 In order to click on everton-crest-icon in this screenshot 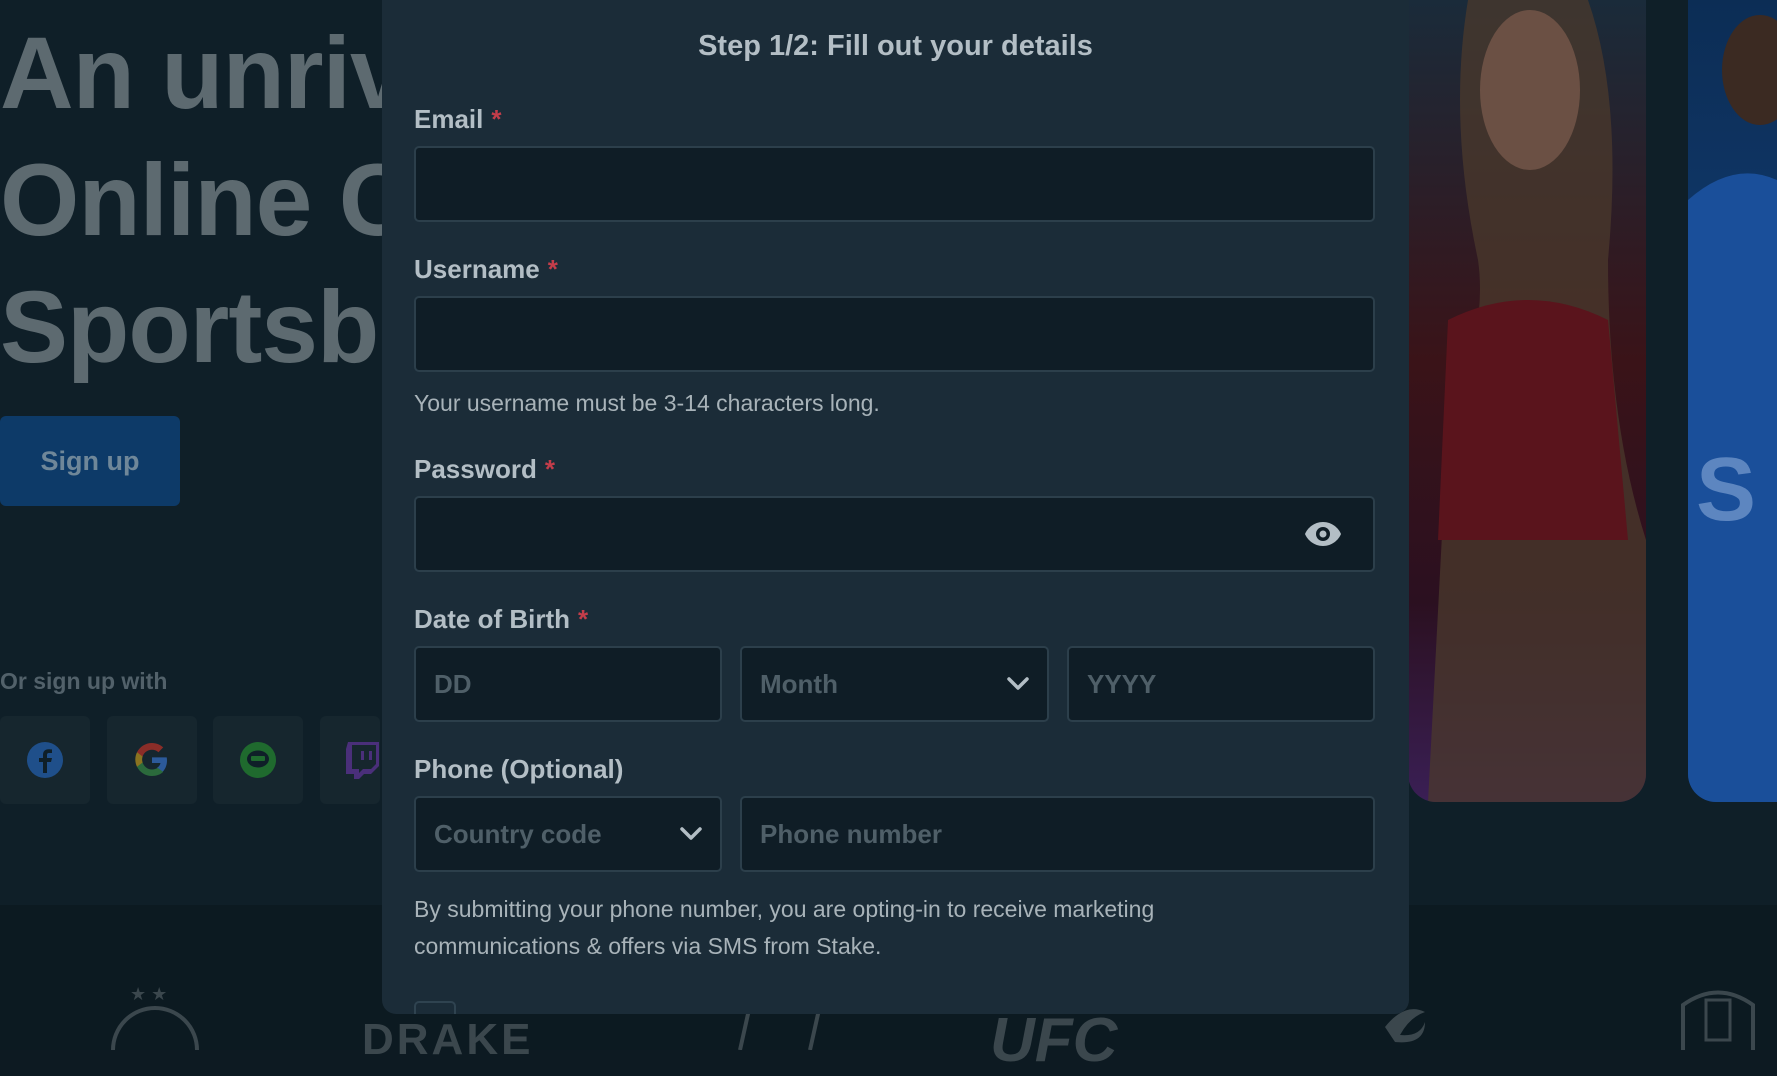, I will do `click(1718, 1020)`.